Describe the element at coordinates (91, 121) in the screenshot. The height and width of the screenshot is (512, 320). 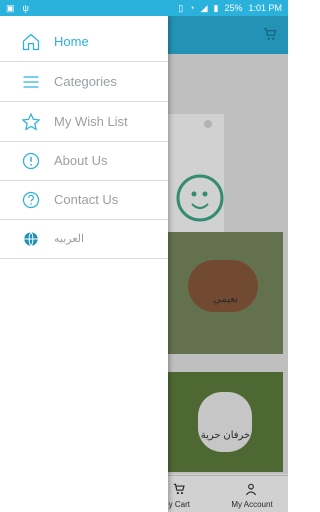
I see `drawer-item-label: My Wish List` at that location.